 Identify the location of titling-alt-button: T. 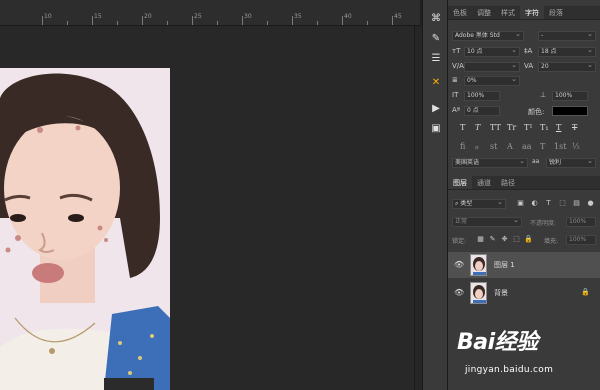
(542, 146).